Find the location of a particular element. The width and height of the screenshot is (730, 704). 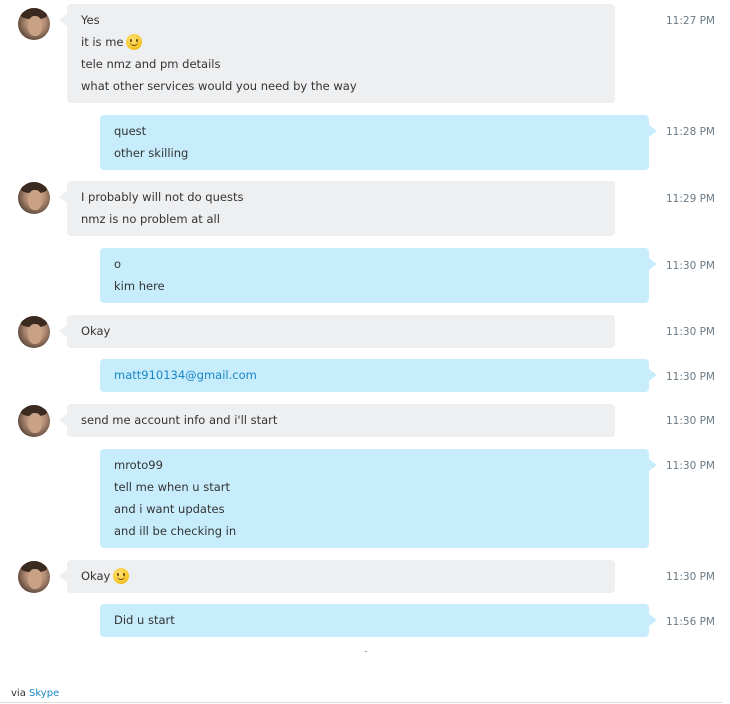

message-text: nmz is no problem at all is located at coordinates (150, 219).